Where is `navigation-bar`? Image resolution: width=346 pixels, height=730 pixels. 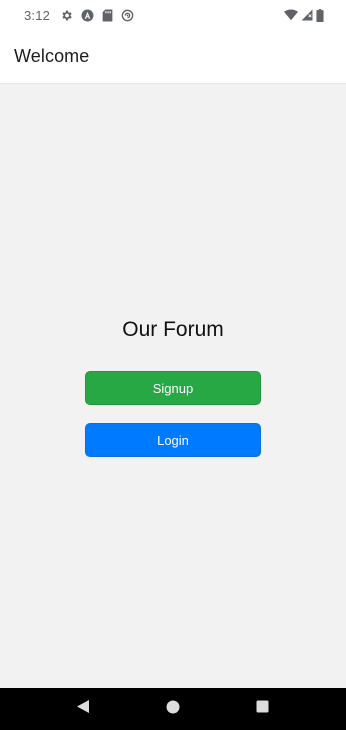
navigation-bar is located at coordinates (173, 709).